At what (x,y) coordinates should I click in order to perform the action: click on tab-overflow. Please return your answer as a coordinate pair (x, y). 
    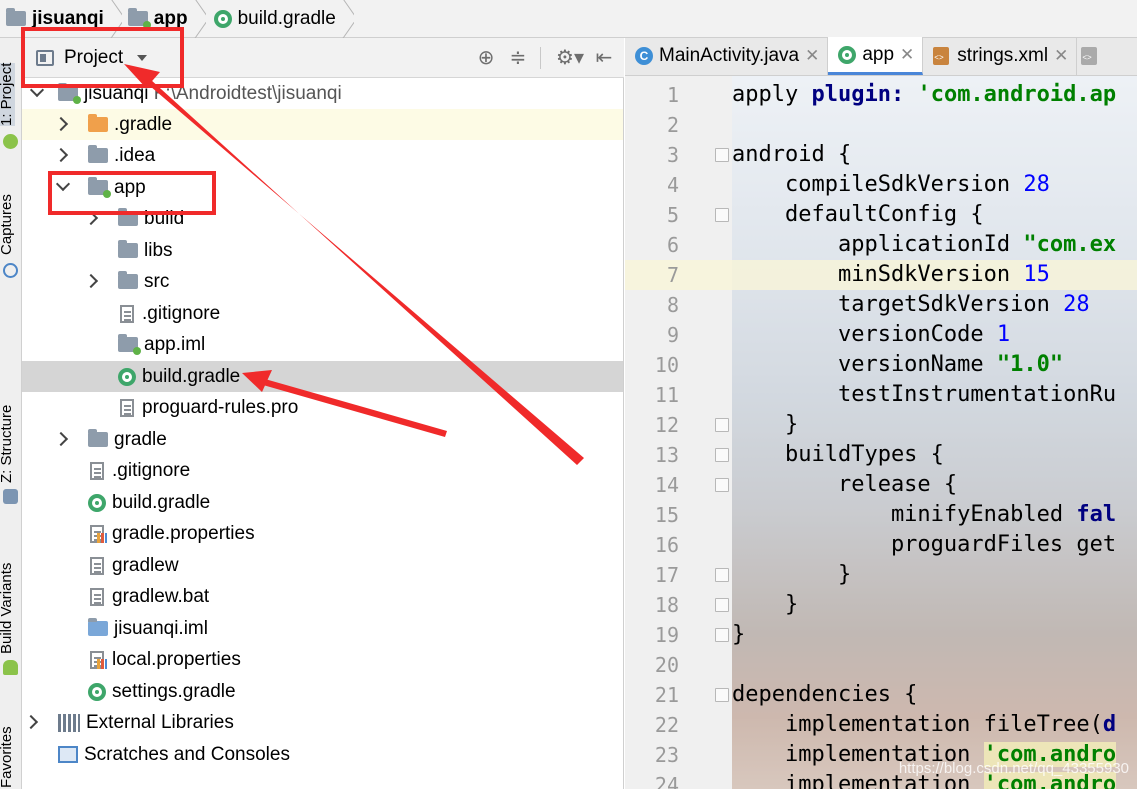
    Looking at the image, I should click on (1093, 56).